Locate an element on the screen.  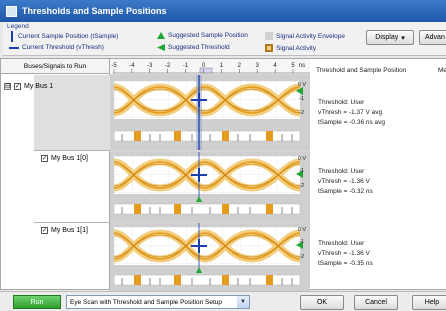
triangle-up-icon is located at coordinates (161, 35).